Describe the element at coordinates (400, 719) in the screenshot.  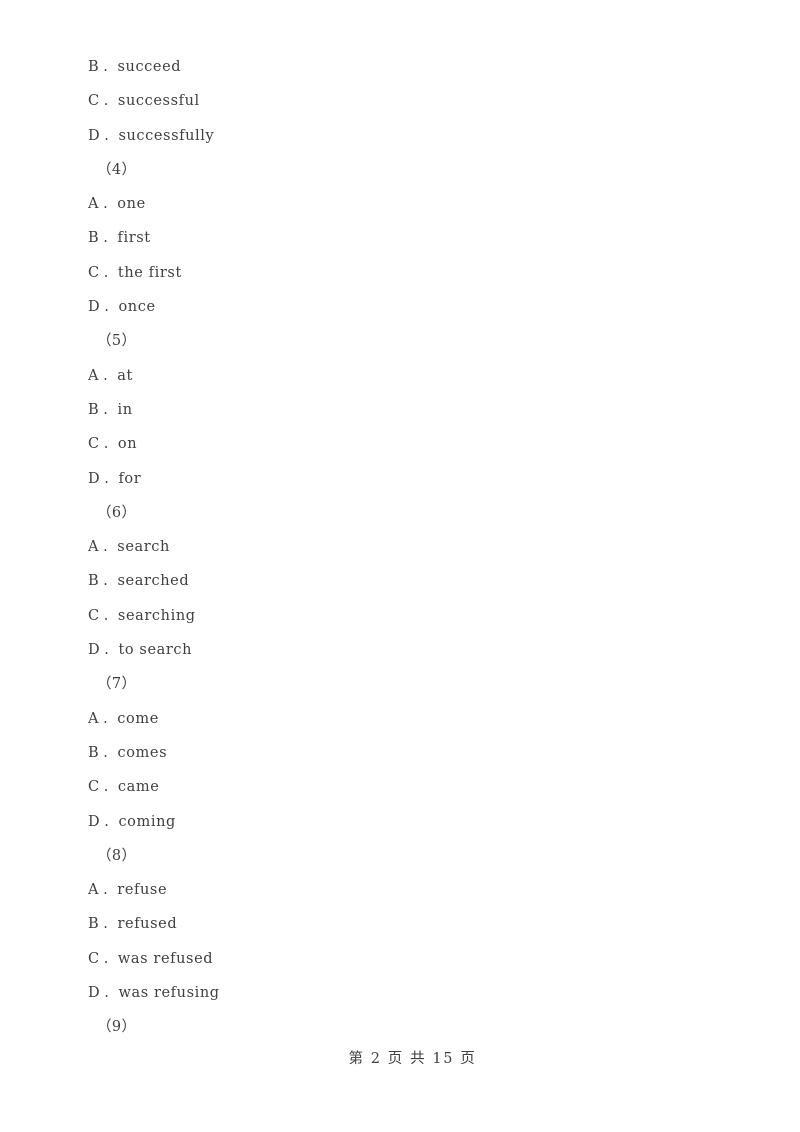
I see `option-row: A. come` at that location.